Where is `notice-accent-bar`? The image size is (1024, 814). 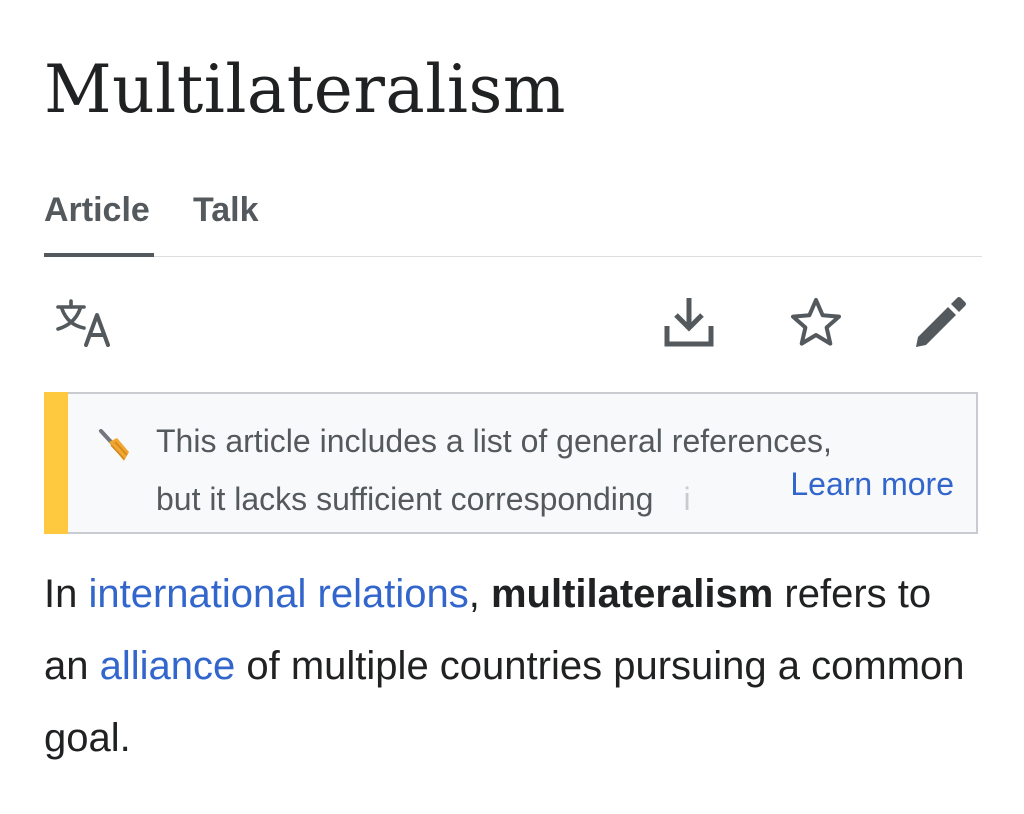
notice-accent-bar is located at coordinates (56, 463).